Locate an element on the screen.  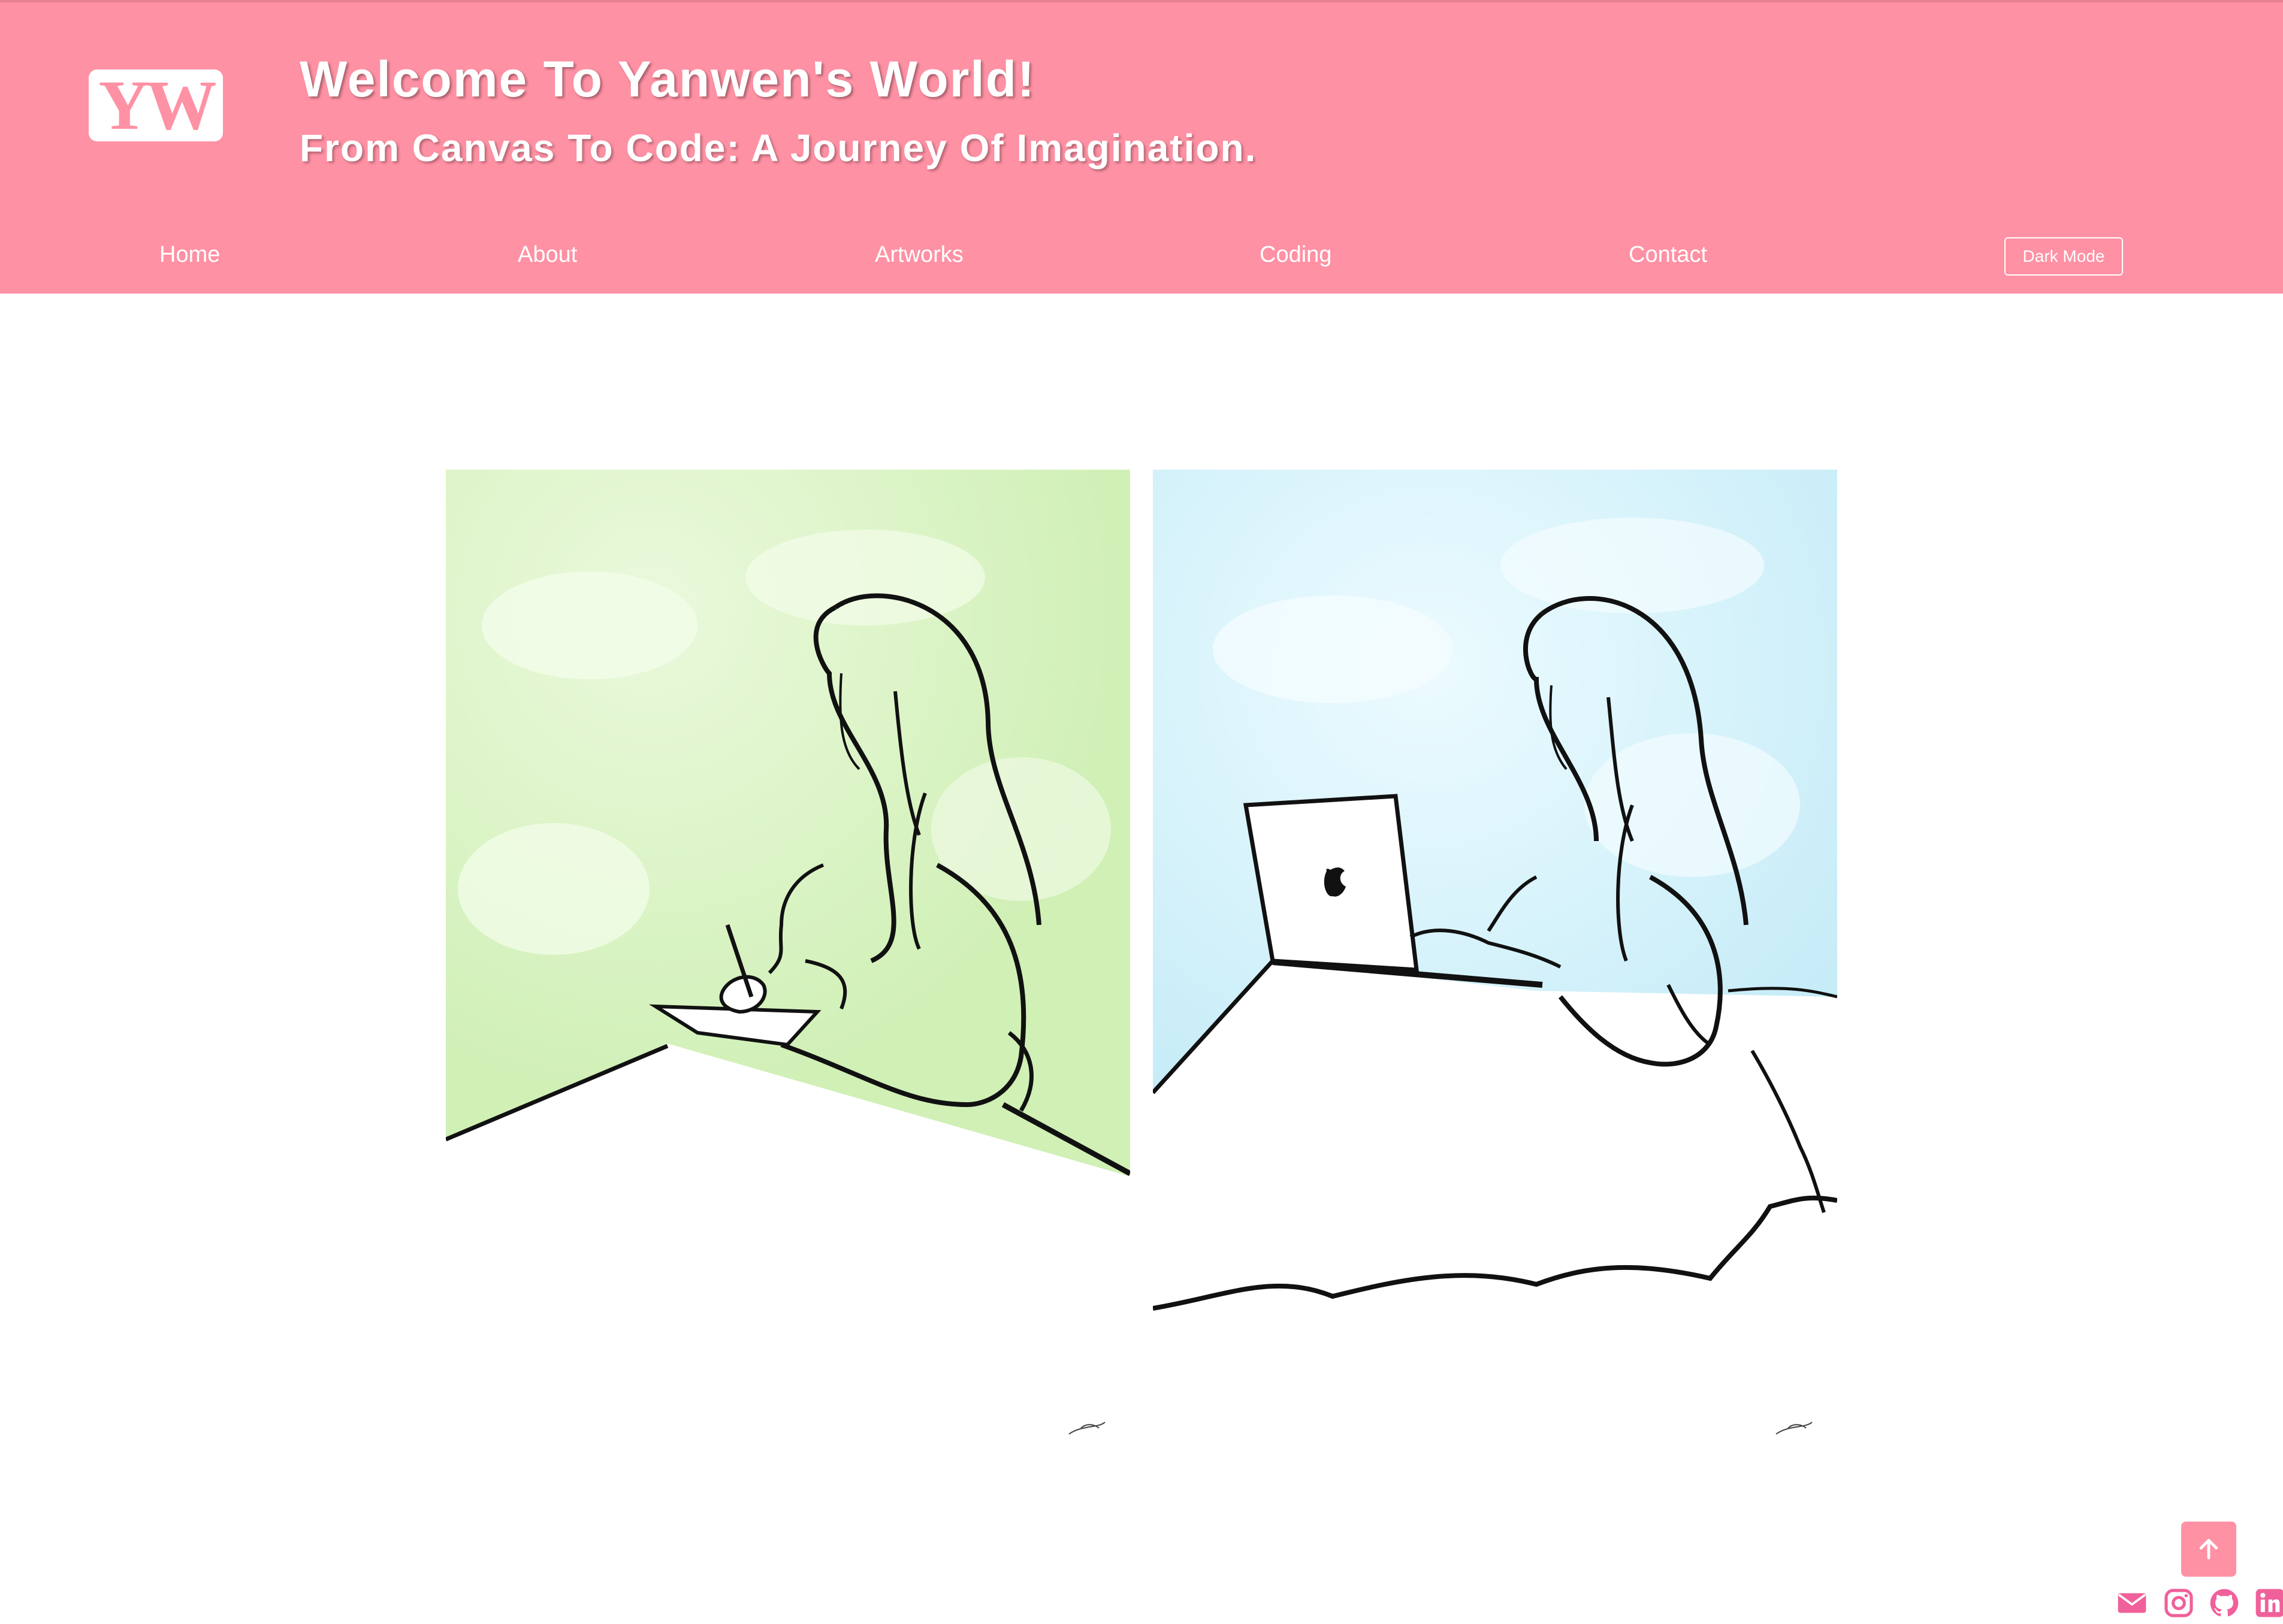
dark-mode-button: Dark Mode is located at coordinates (2063, 256).